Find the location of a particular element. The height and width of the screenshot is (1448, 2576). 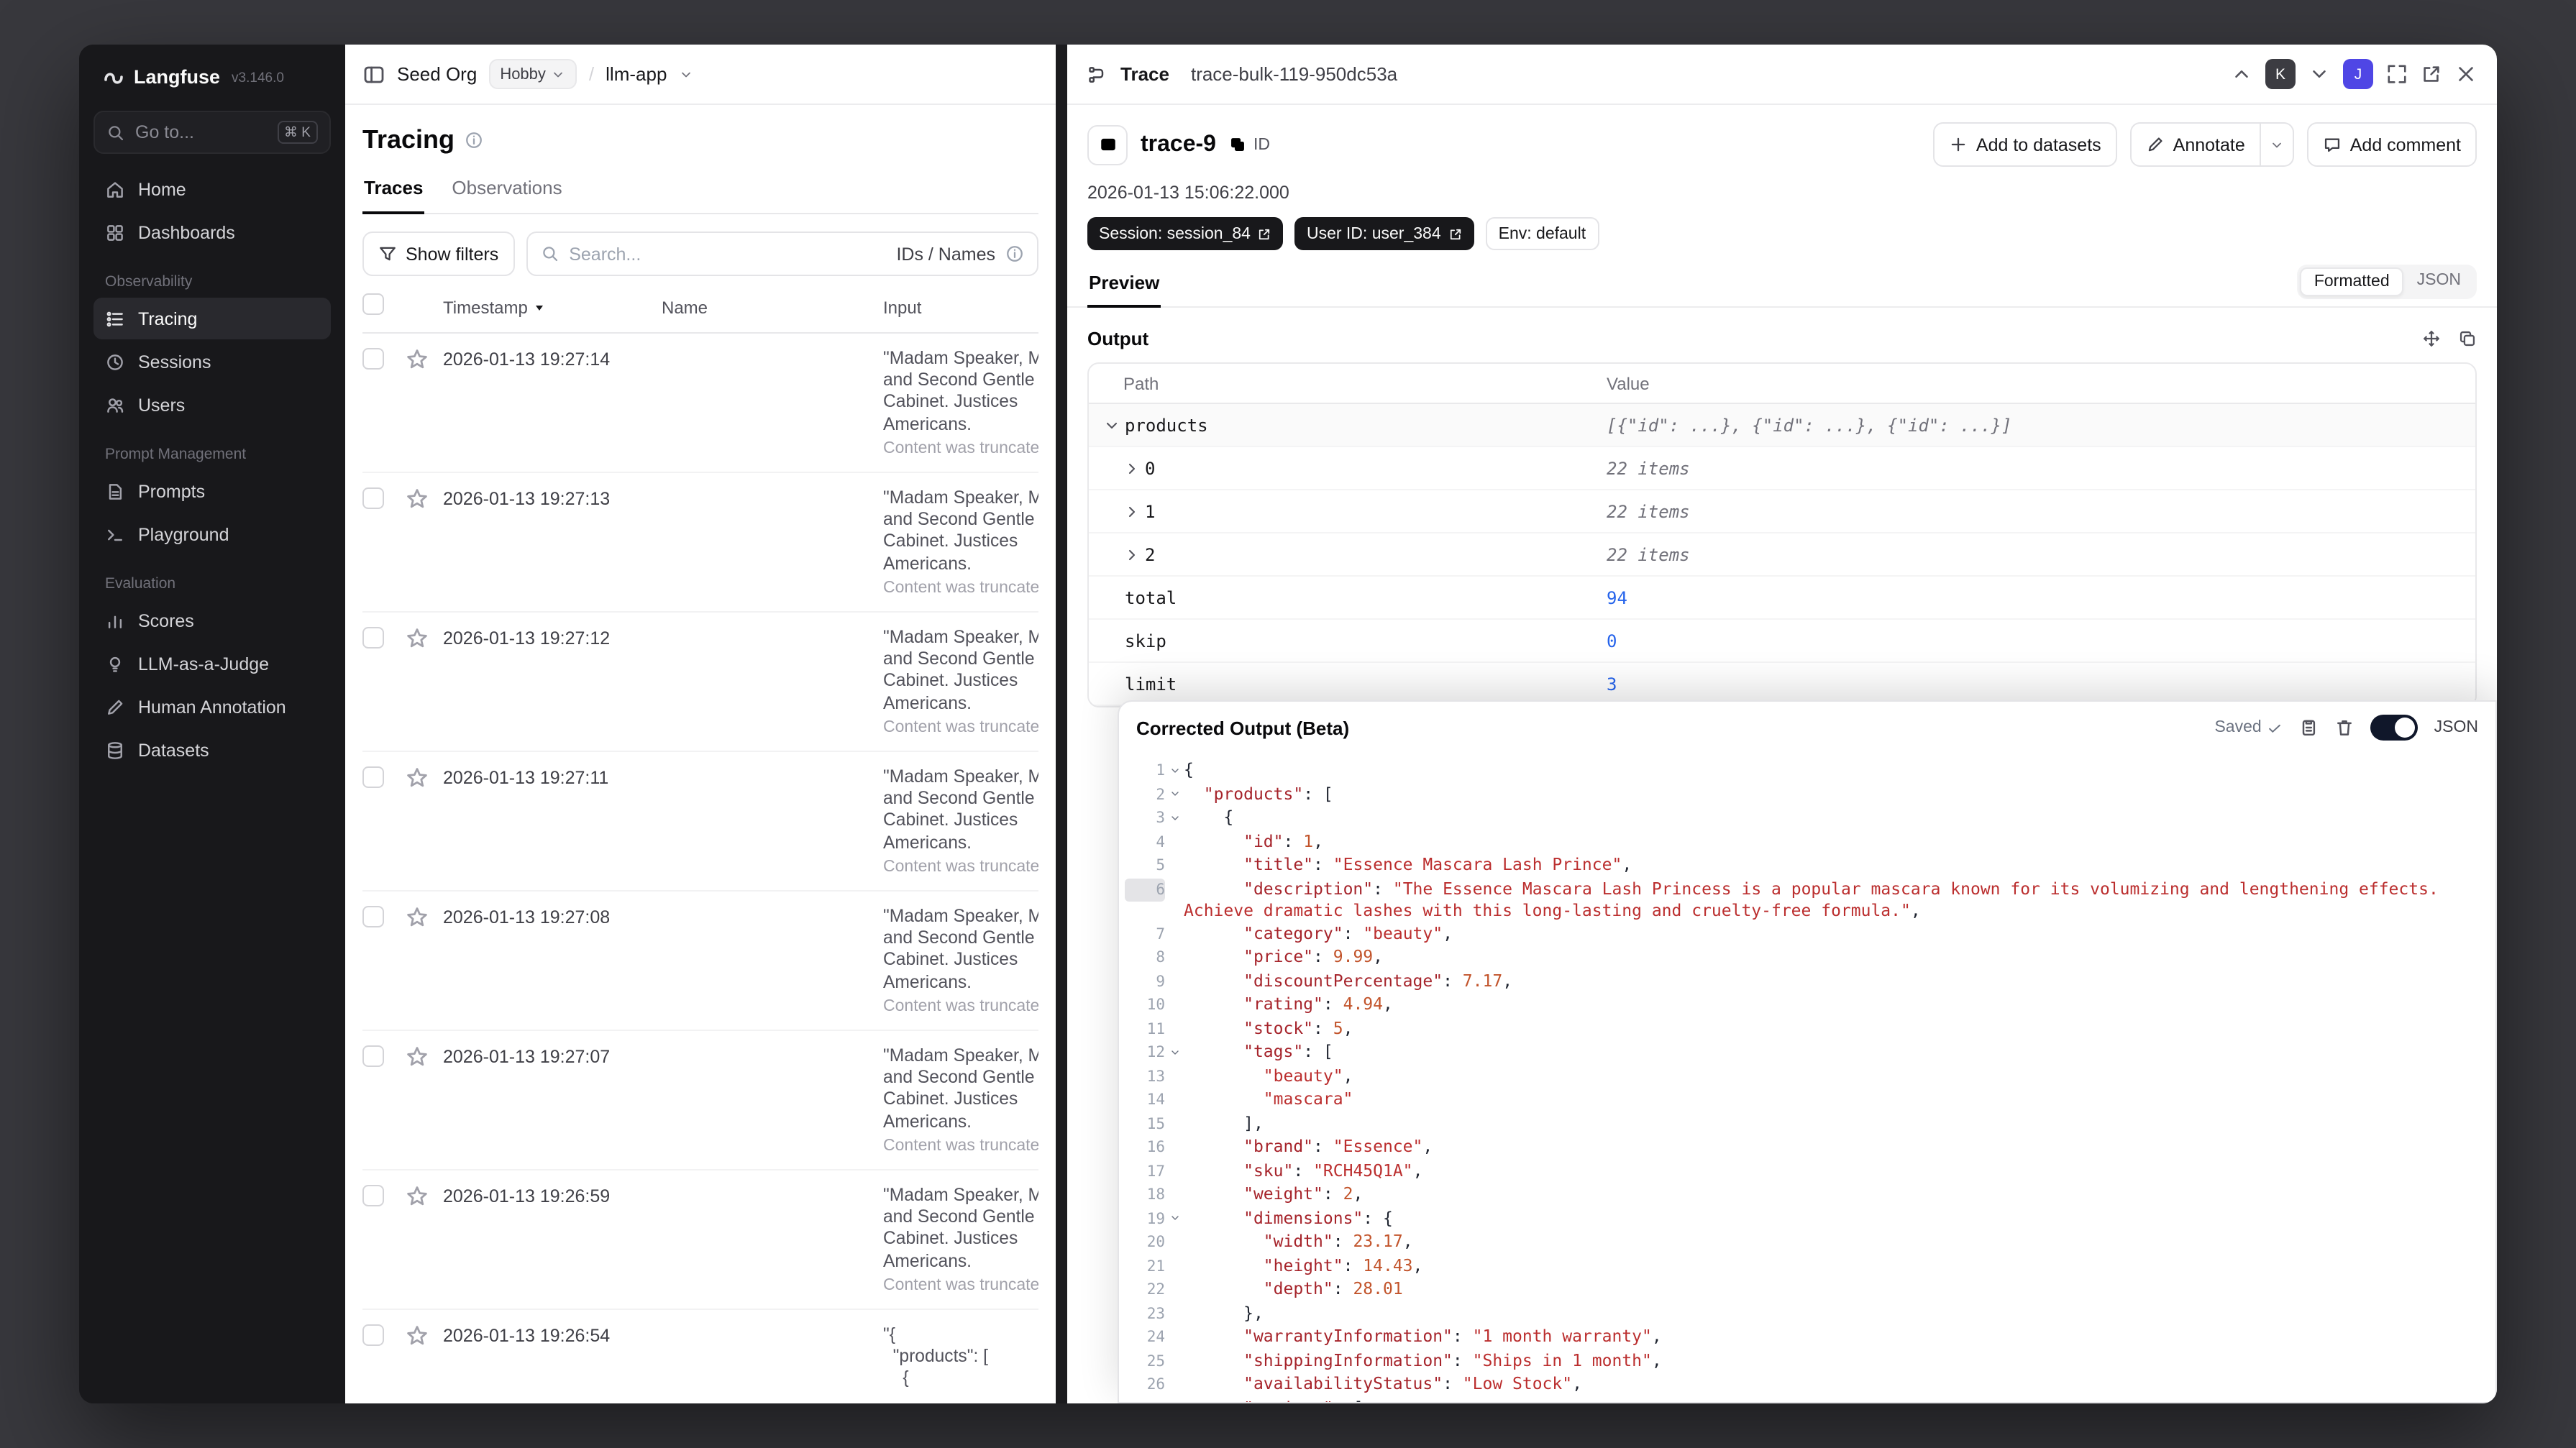

close-icon is located at coordinates (2466, 74).